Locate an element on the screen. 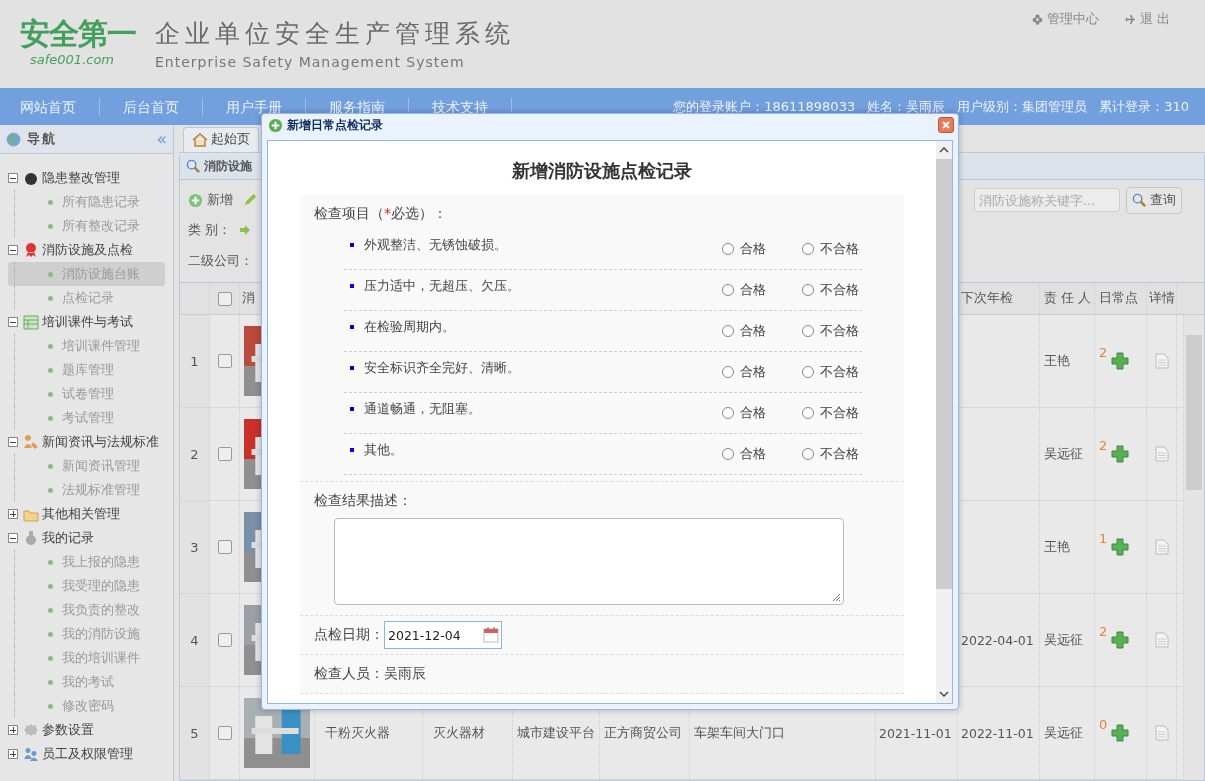  tree-item: 我的培训课件 is located at coordinates (86, 658).